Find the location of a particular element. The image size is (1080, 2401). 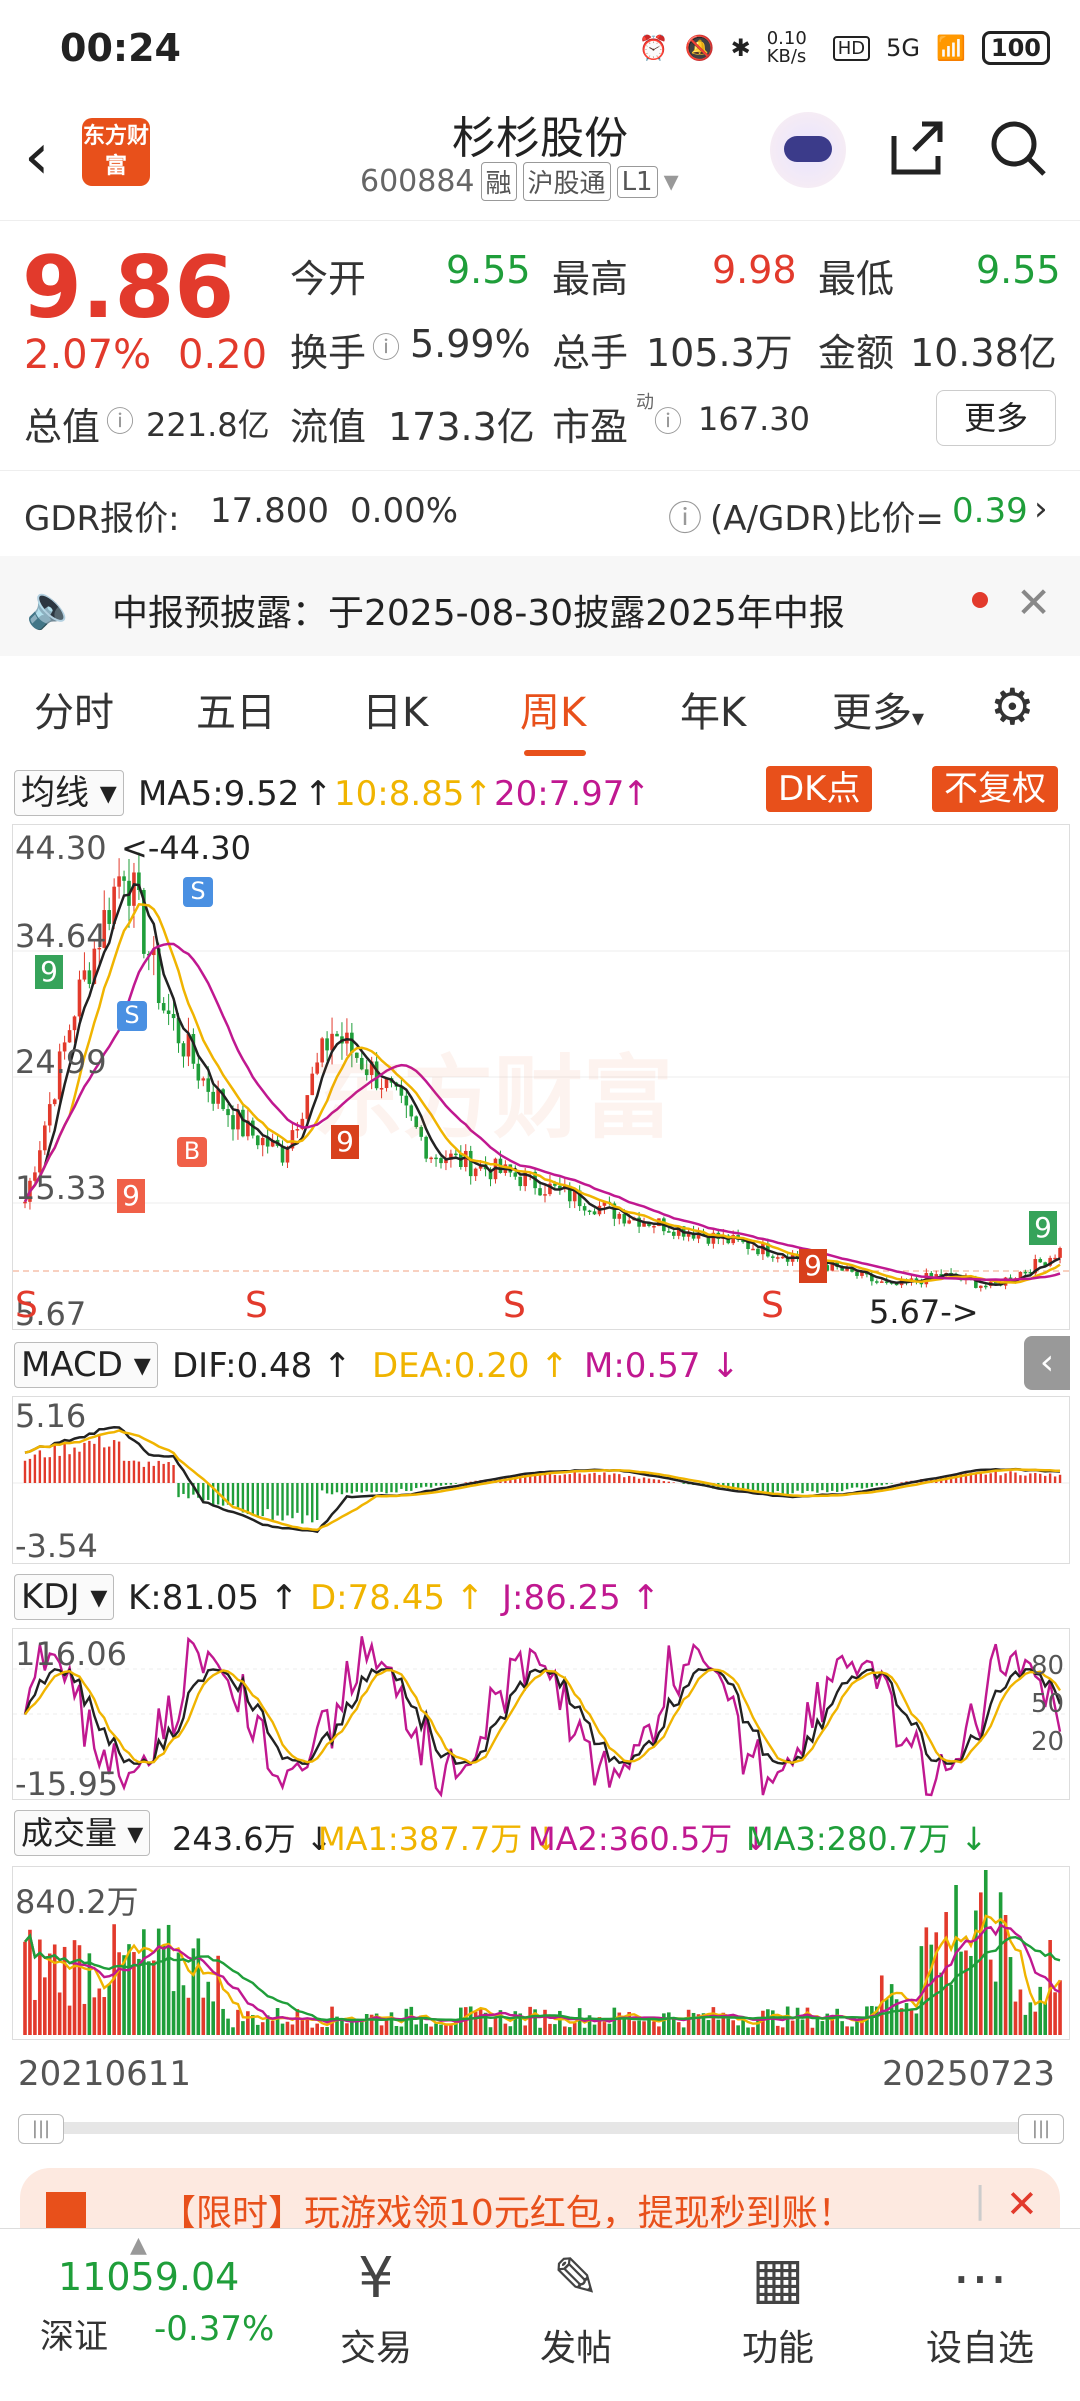

adjust-button: 不复权 is located at coordinates (995, 789).